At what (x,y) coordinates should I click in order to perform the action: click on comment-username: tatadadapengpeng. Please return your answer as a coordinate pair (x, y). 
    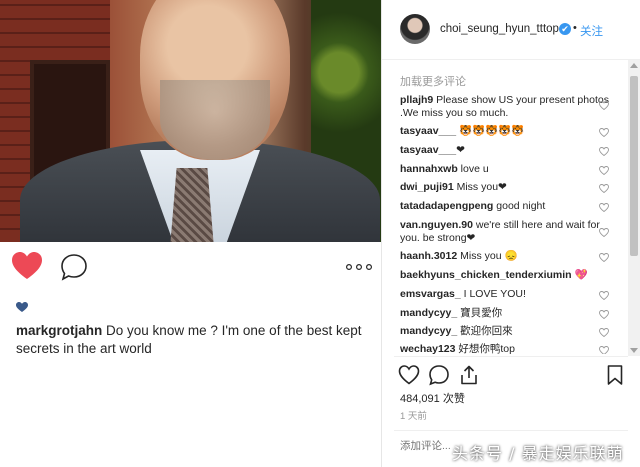
    Looking at the image, I should click on (446, 206).